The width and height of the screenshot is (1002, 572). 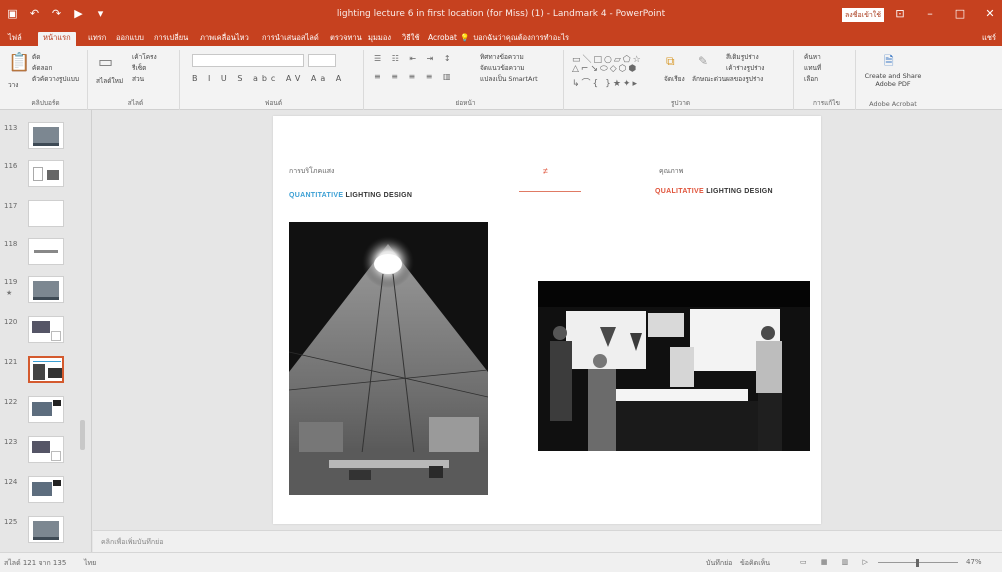 What do you see at coordinates (514, 38) in the screenshot?
I see `tell-me-box: 💡 บอกฉันว่าคุณต้องการทำอะไร` at bounding box center [514, 38].